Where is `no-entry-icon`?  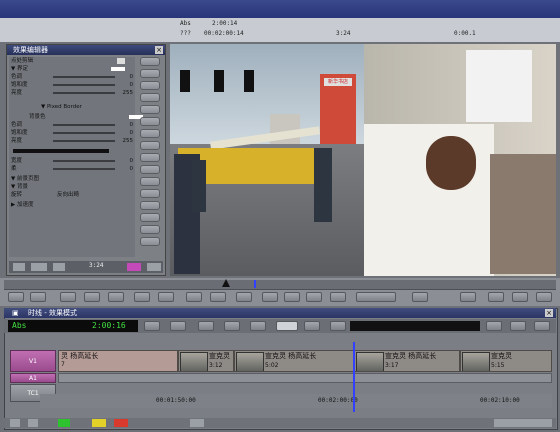 no-entry-icon is located at coordinates (206, 326).